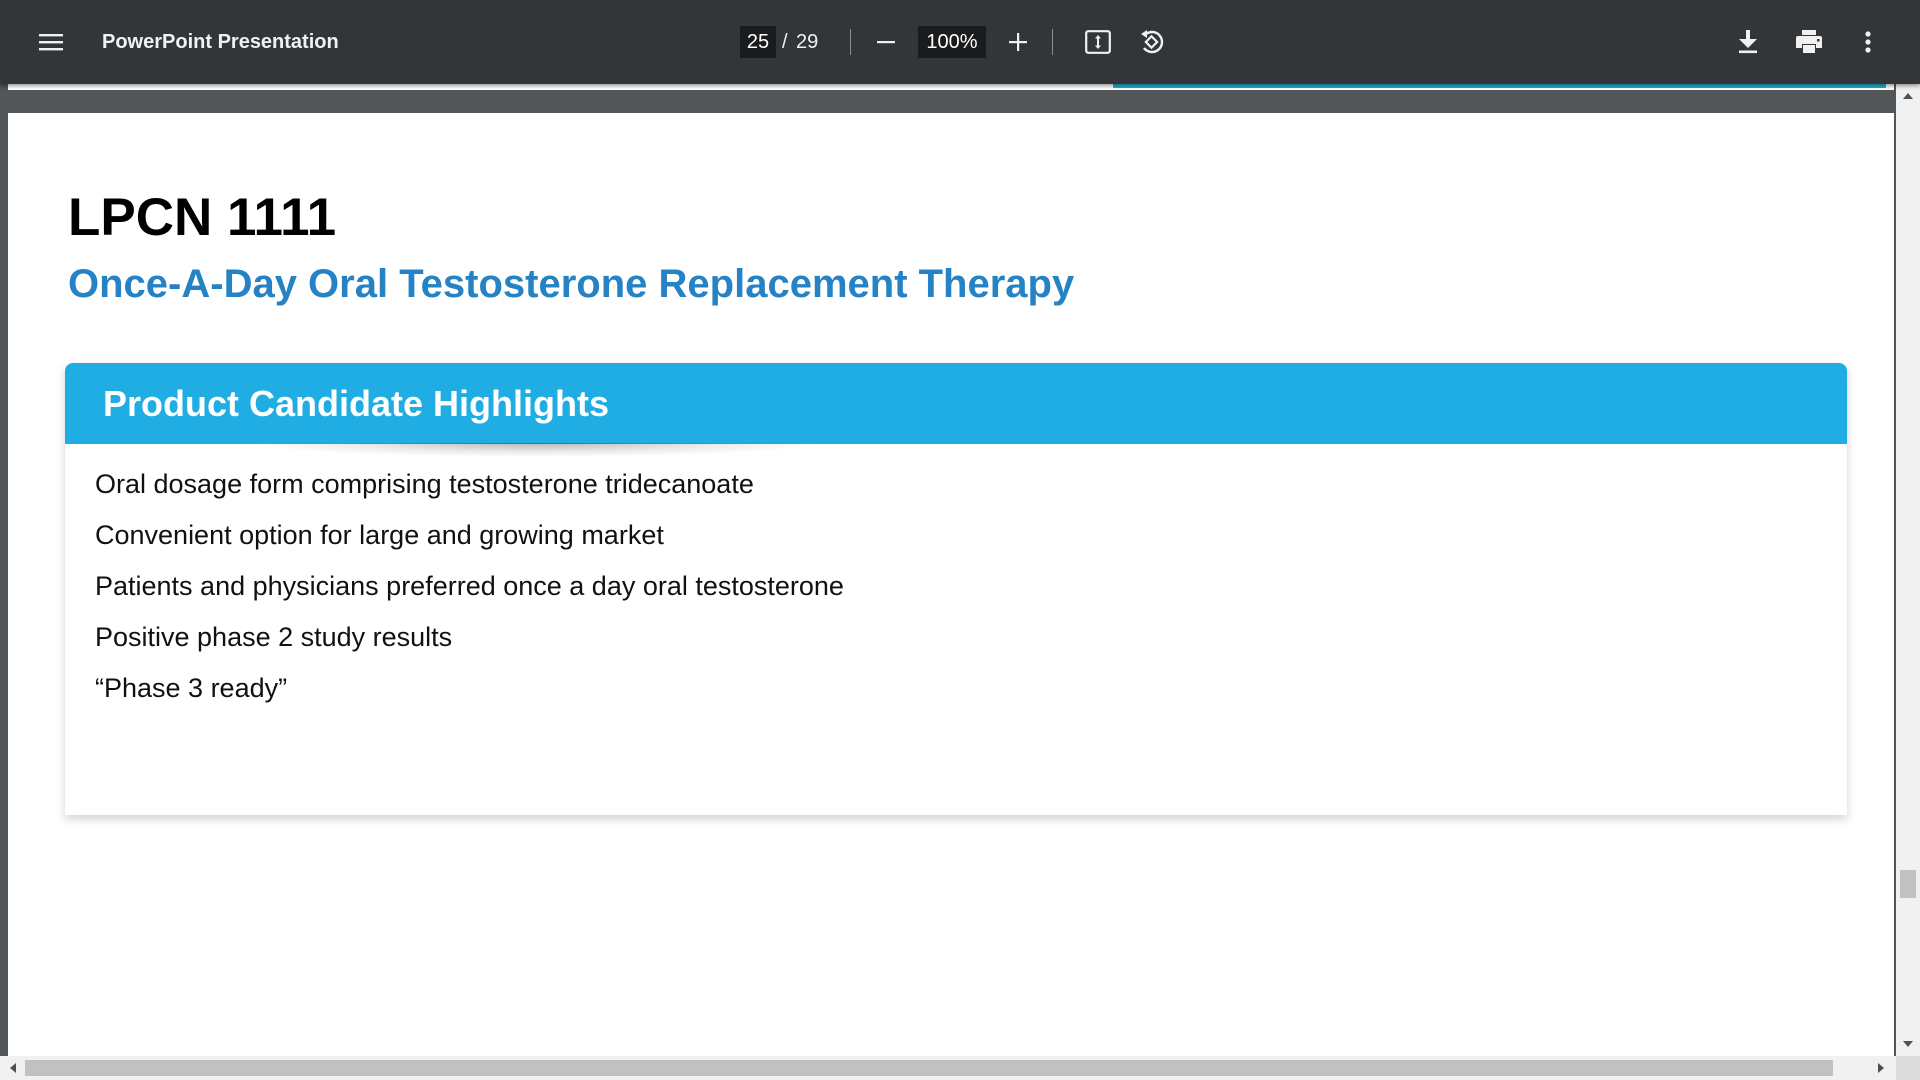 This screenshot has height=1080, width=1920. I want to click on list-item: Positive phase 2 study results, so click(274, 637).